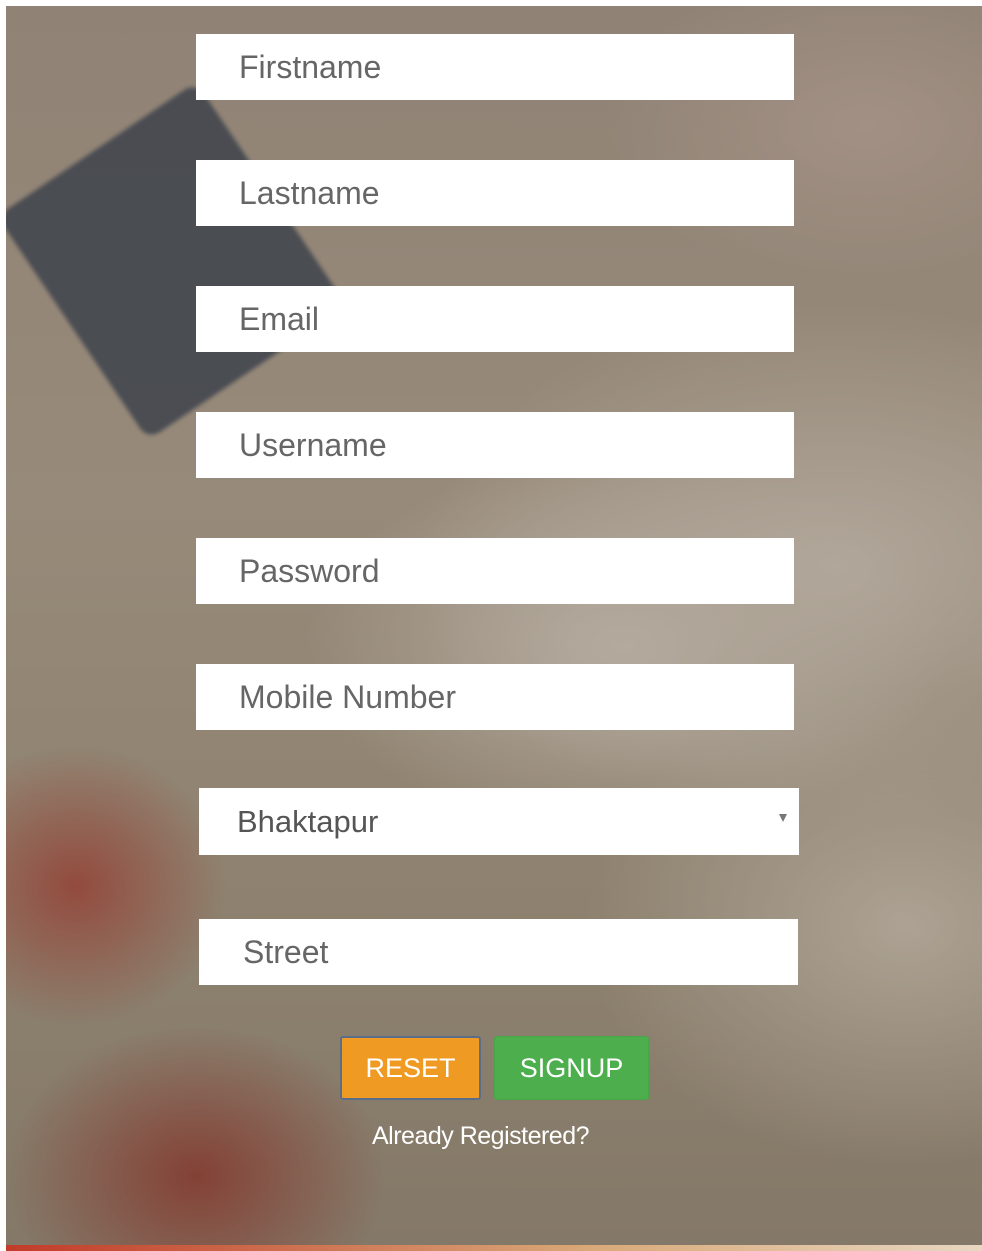 The image size is (982, 1251). What do you see at coordinates (495, 193) in the screenshot?
I see `lastname-field: Lastname` at bounding box center [495, 193].